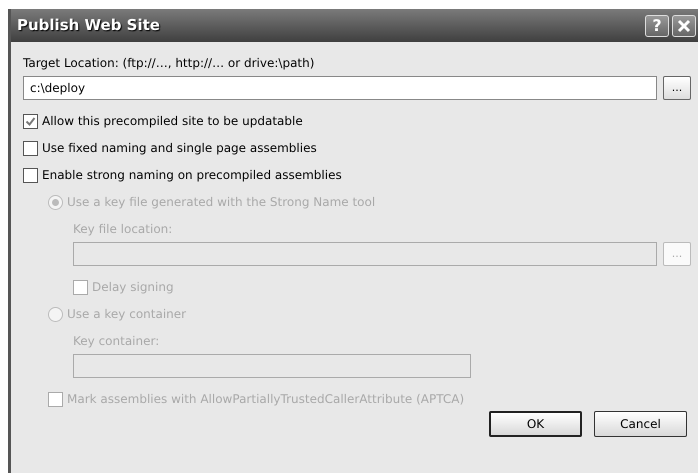 The image size is (698, 473). I want to click on window-title: Publish Web Site, so click(89, 25).